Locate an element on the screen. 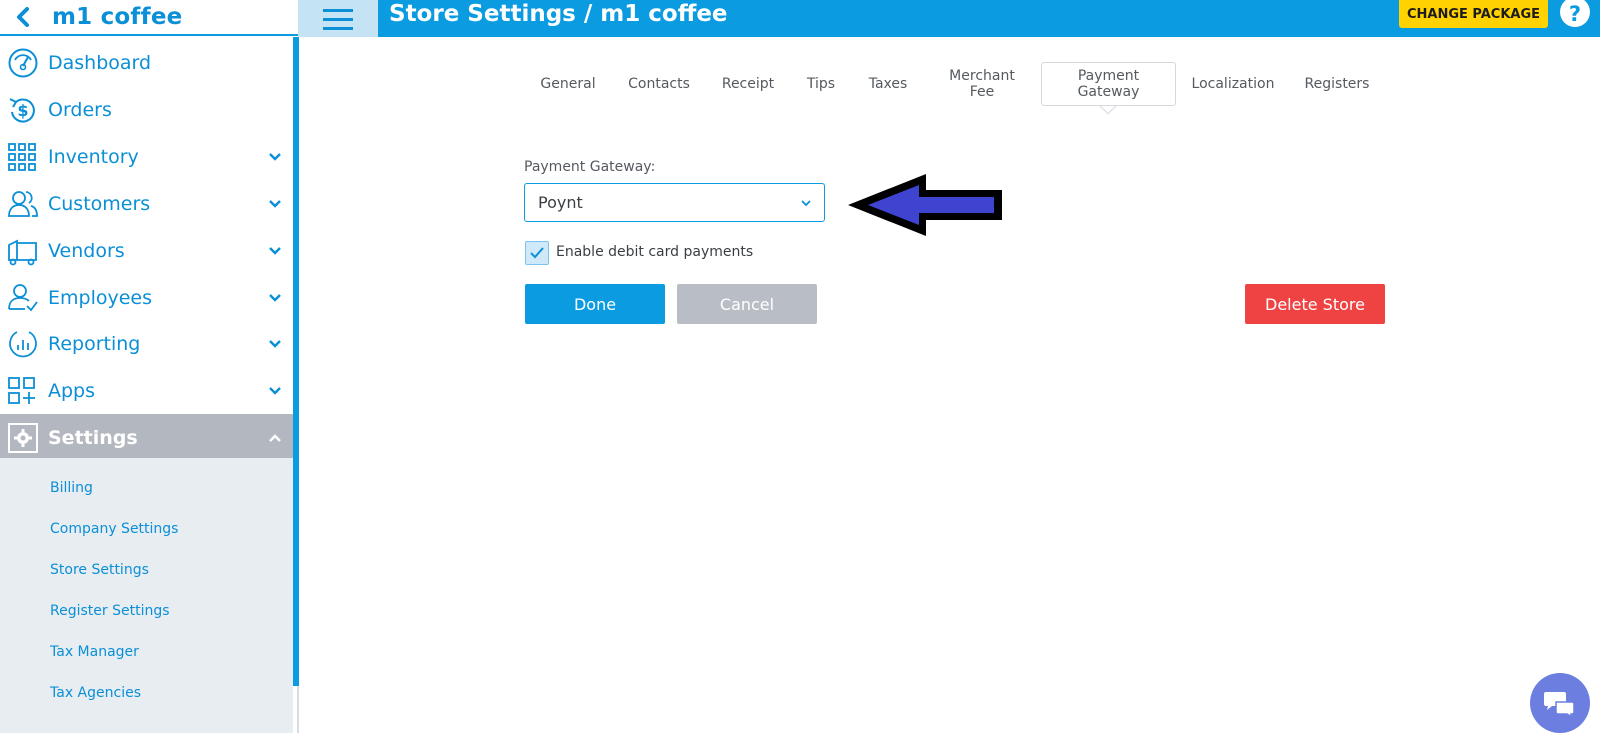 Image resolution: width=1600 pixels, height=733 pixels. sidebar-item-label: Employees is located at coordinates (100, 297).